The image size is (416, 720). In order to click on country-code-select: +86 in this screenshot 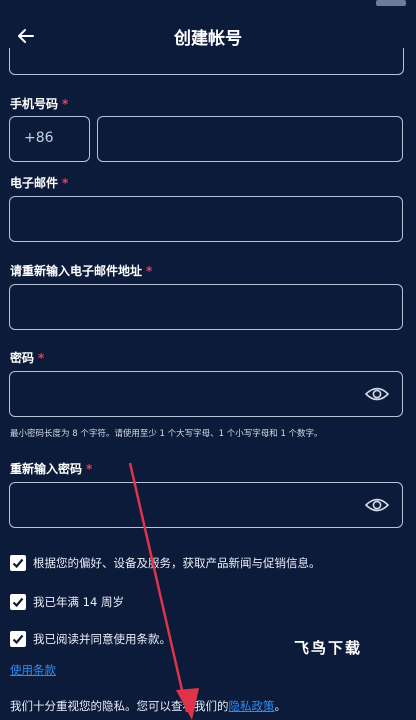, I will do `click(49, 139)`.